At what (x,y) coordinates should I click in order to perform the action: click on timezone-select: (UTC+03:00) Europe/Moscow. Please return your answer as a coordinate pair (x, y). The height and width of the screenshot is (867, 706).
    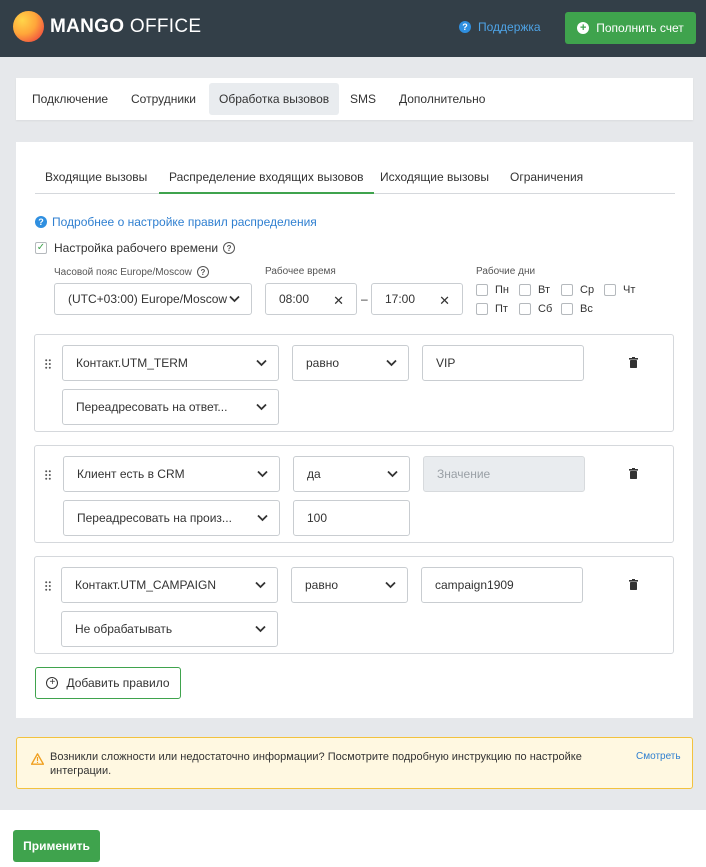
    Looking at the image, I should click on (153, 299).